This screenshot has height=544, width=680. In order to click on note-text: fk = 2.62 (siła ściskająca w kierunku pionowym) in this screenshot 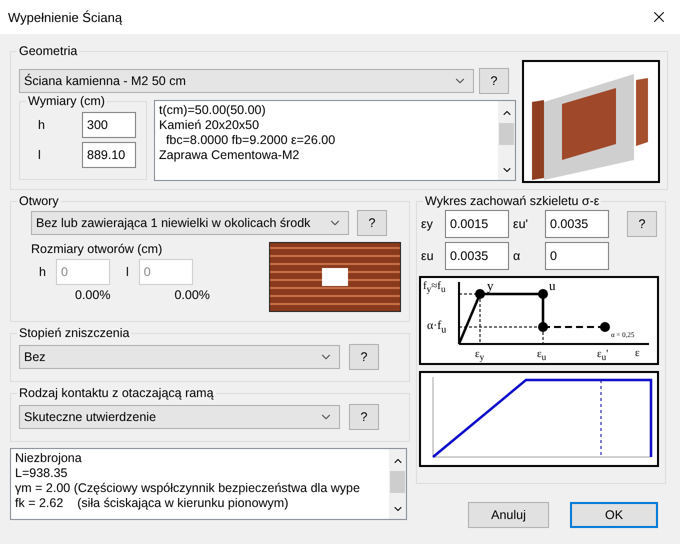, I will do `click(152, 503)`.